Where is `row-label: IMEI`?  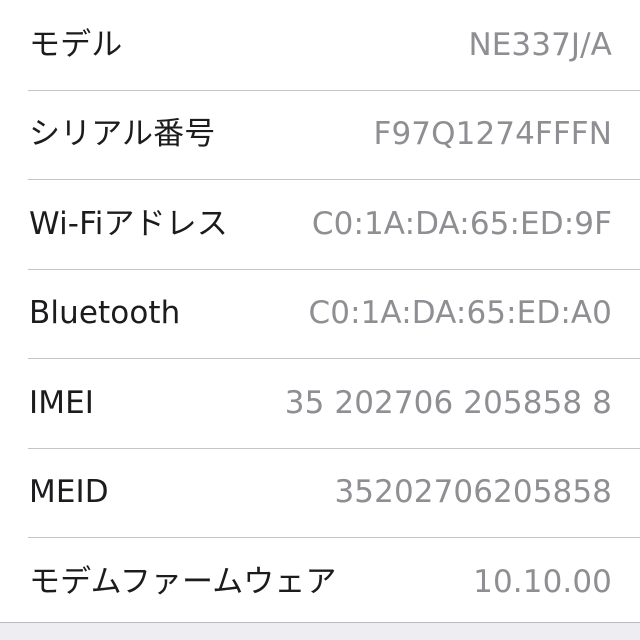 row-label: IMEI is located at coordinates (62, 402).